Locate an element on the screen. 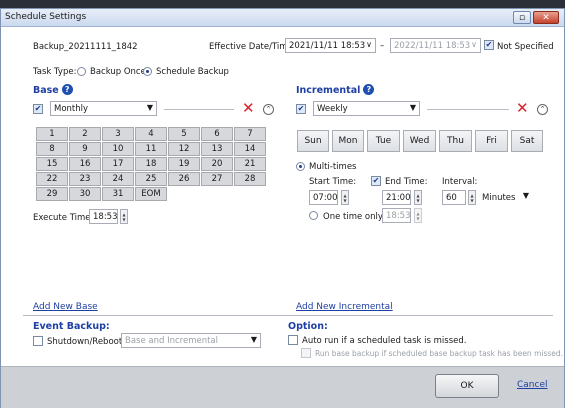 Image resolution: width=565 pixels, height=408 pixels. weekday-button-tue: Tue is located at coordinates (383, 141).